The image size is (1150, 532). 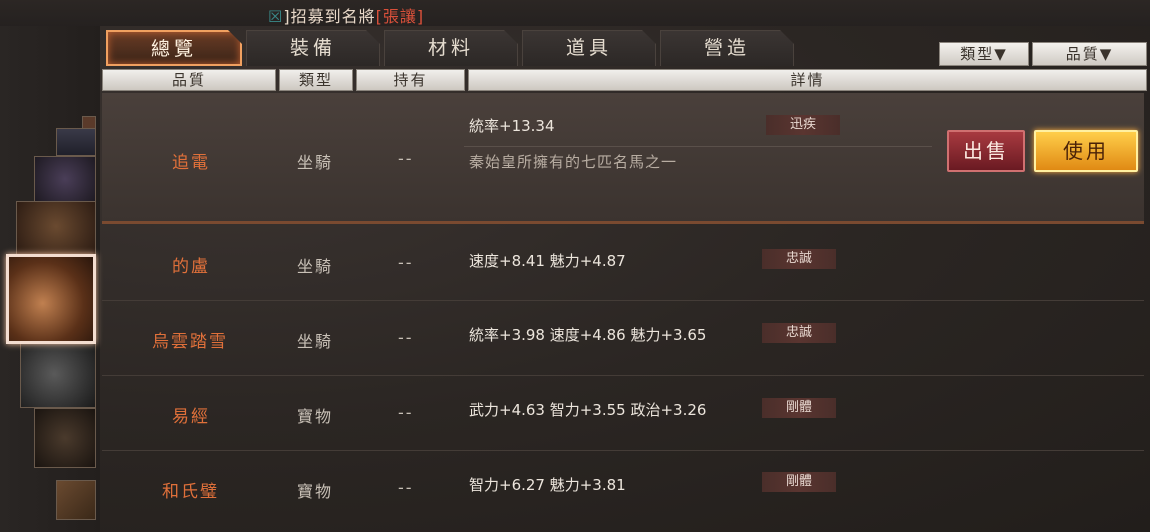 I want to click on item-row: 的盧 坐騎 -- 速度+8.41 魅力+4.87 忠誠, so click(x=623, y=264).